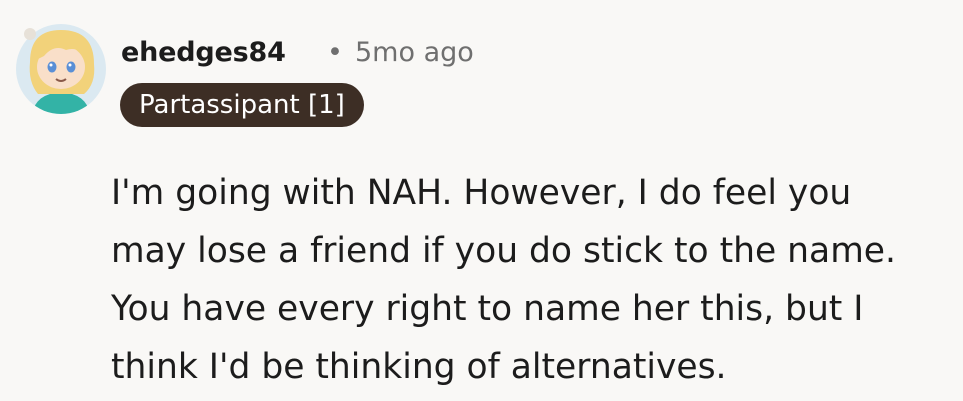  Describe the element at coordinates (242, 105) in the screenshot. I see `user-flair-badge: Partassipant [1]` at that location.